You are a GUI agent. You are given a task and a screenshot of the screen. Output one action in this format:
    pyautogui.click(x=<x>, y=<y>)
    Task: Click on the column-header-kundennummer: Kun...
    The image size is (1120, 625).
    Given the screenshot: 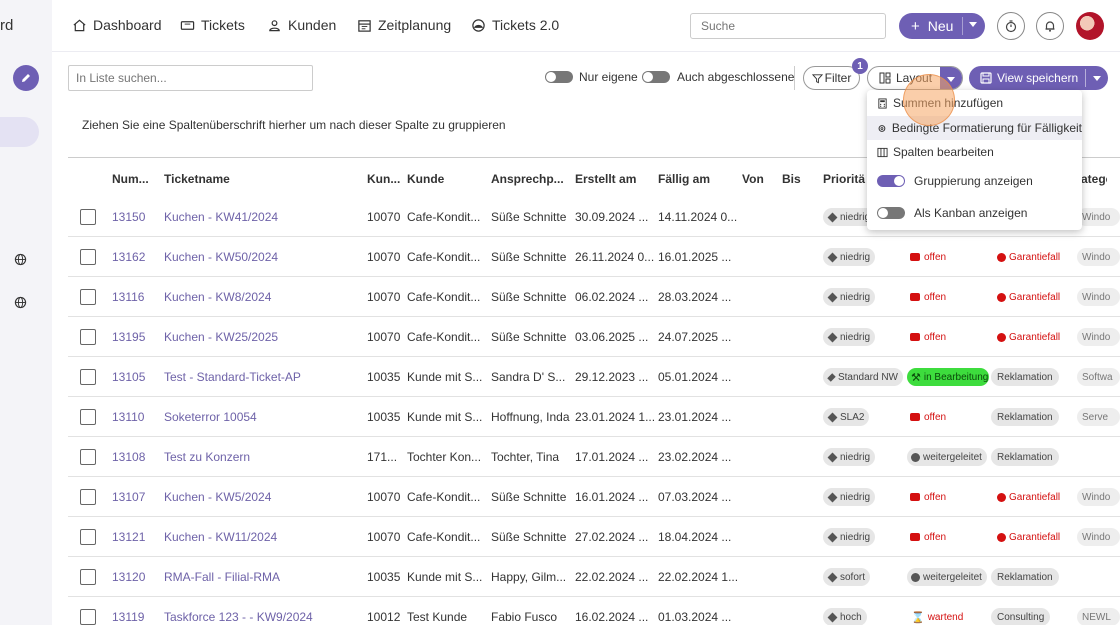 What is the action you would take?
    pyautogui.click(x=383, y=179)
    